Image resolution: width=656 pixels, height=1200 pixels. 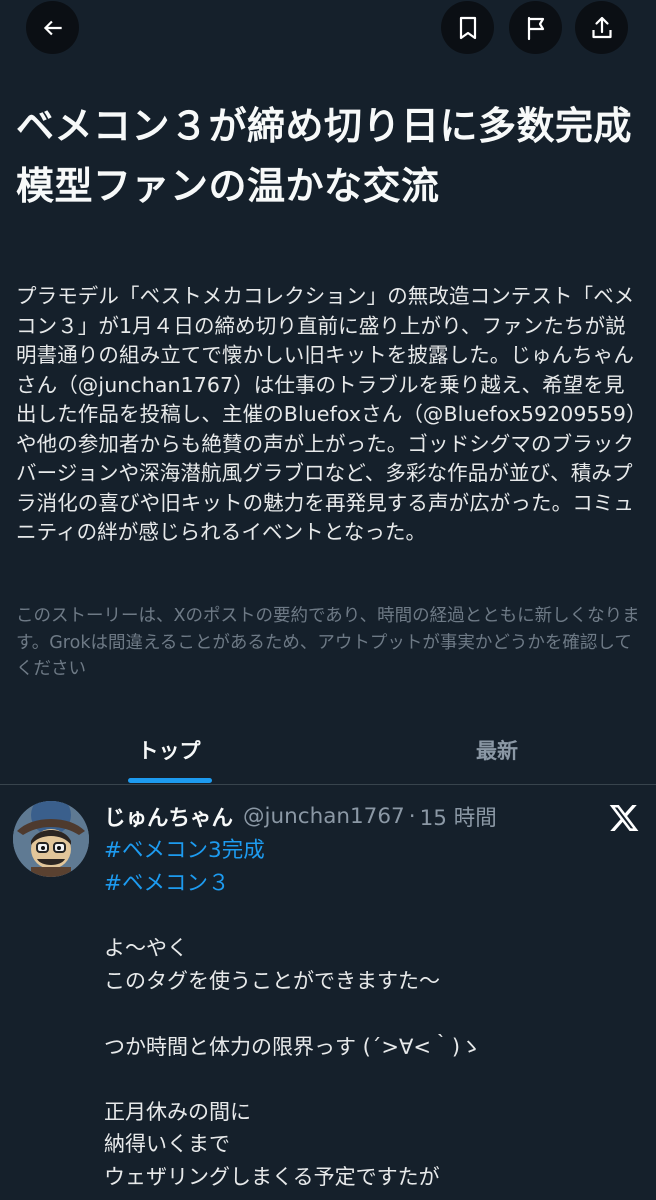 I want to click on share-button, so click(x=601, y=27).